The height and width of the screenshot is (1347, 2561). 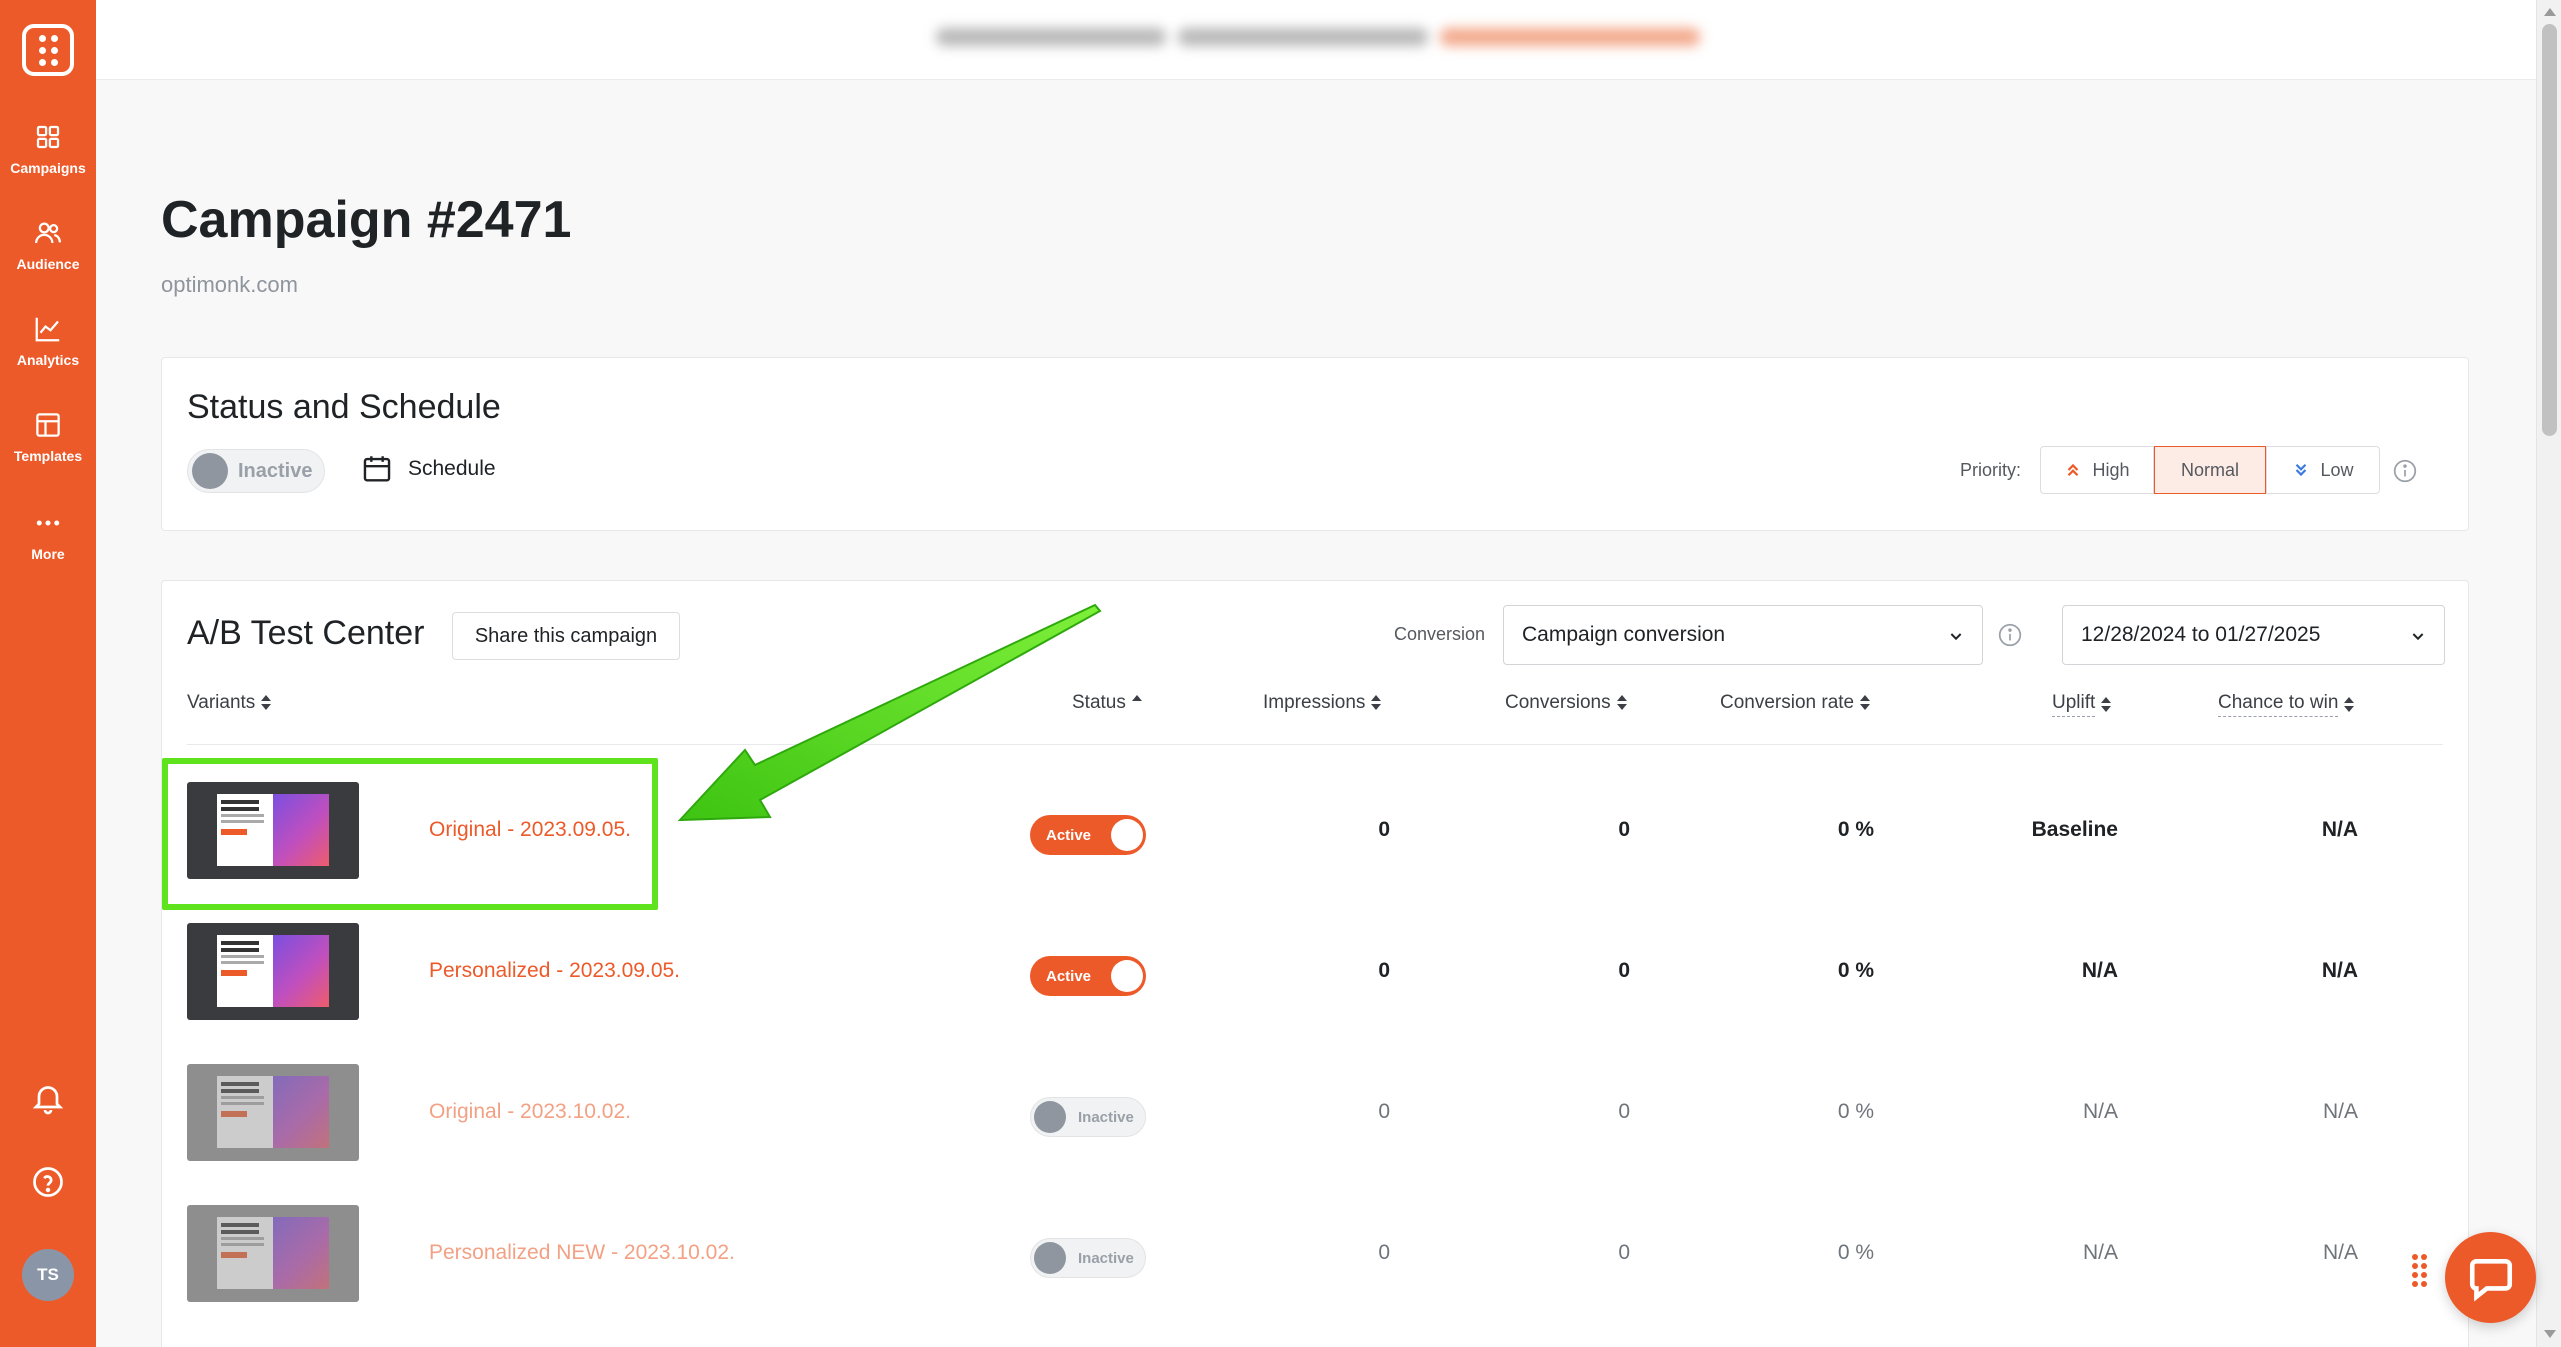 I want to click on chat-bubble-icon, so click(x=2490, y=1280).